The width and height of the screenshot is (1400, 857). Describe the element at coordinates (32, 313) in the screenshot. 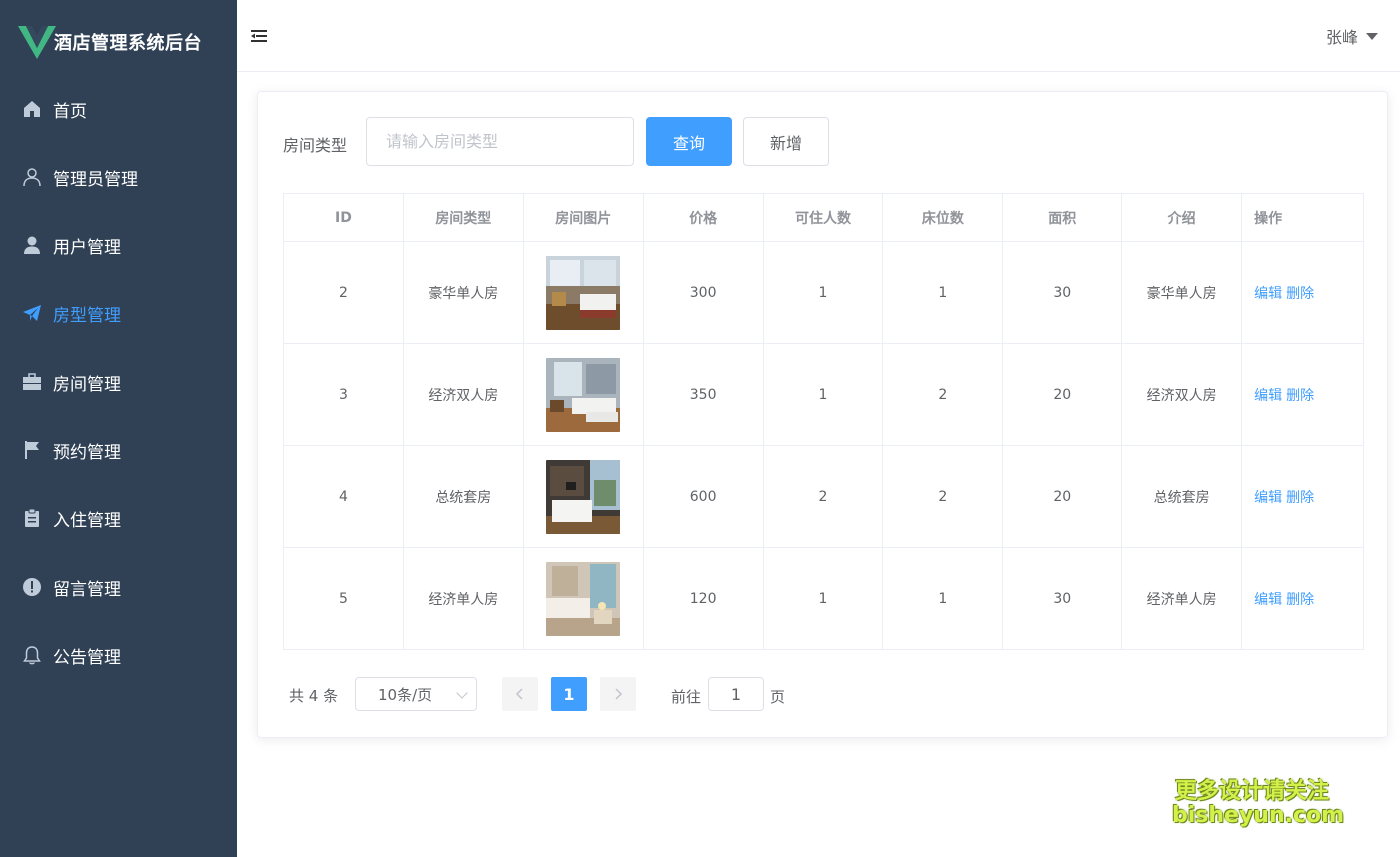

I see `paper-plane-icon` at that location.